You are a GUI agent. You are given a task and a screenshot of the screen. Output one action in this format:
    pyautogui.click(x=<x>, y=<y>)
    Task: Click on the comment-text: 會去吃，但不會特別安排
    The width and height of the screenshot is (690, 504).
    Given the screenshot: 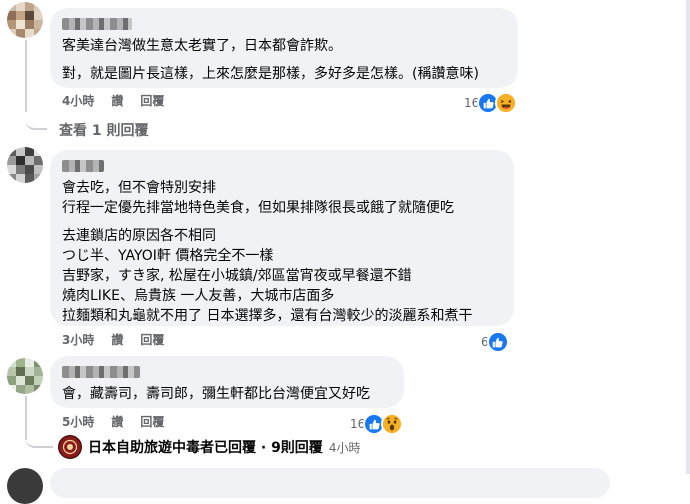 What is the action you would take?
    pyautogui.click(x=139, y=188)
    